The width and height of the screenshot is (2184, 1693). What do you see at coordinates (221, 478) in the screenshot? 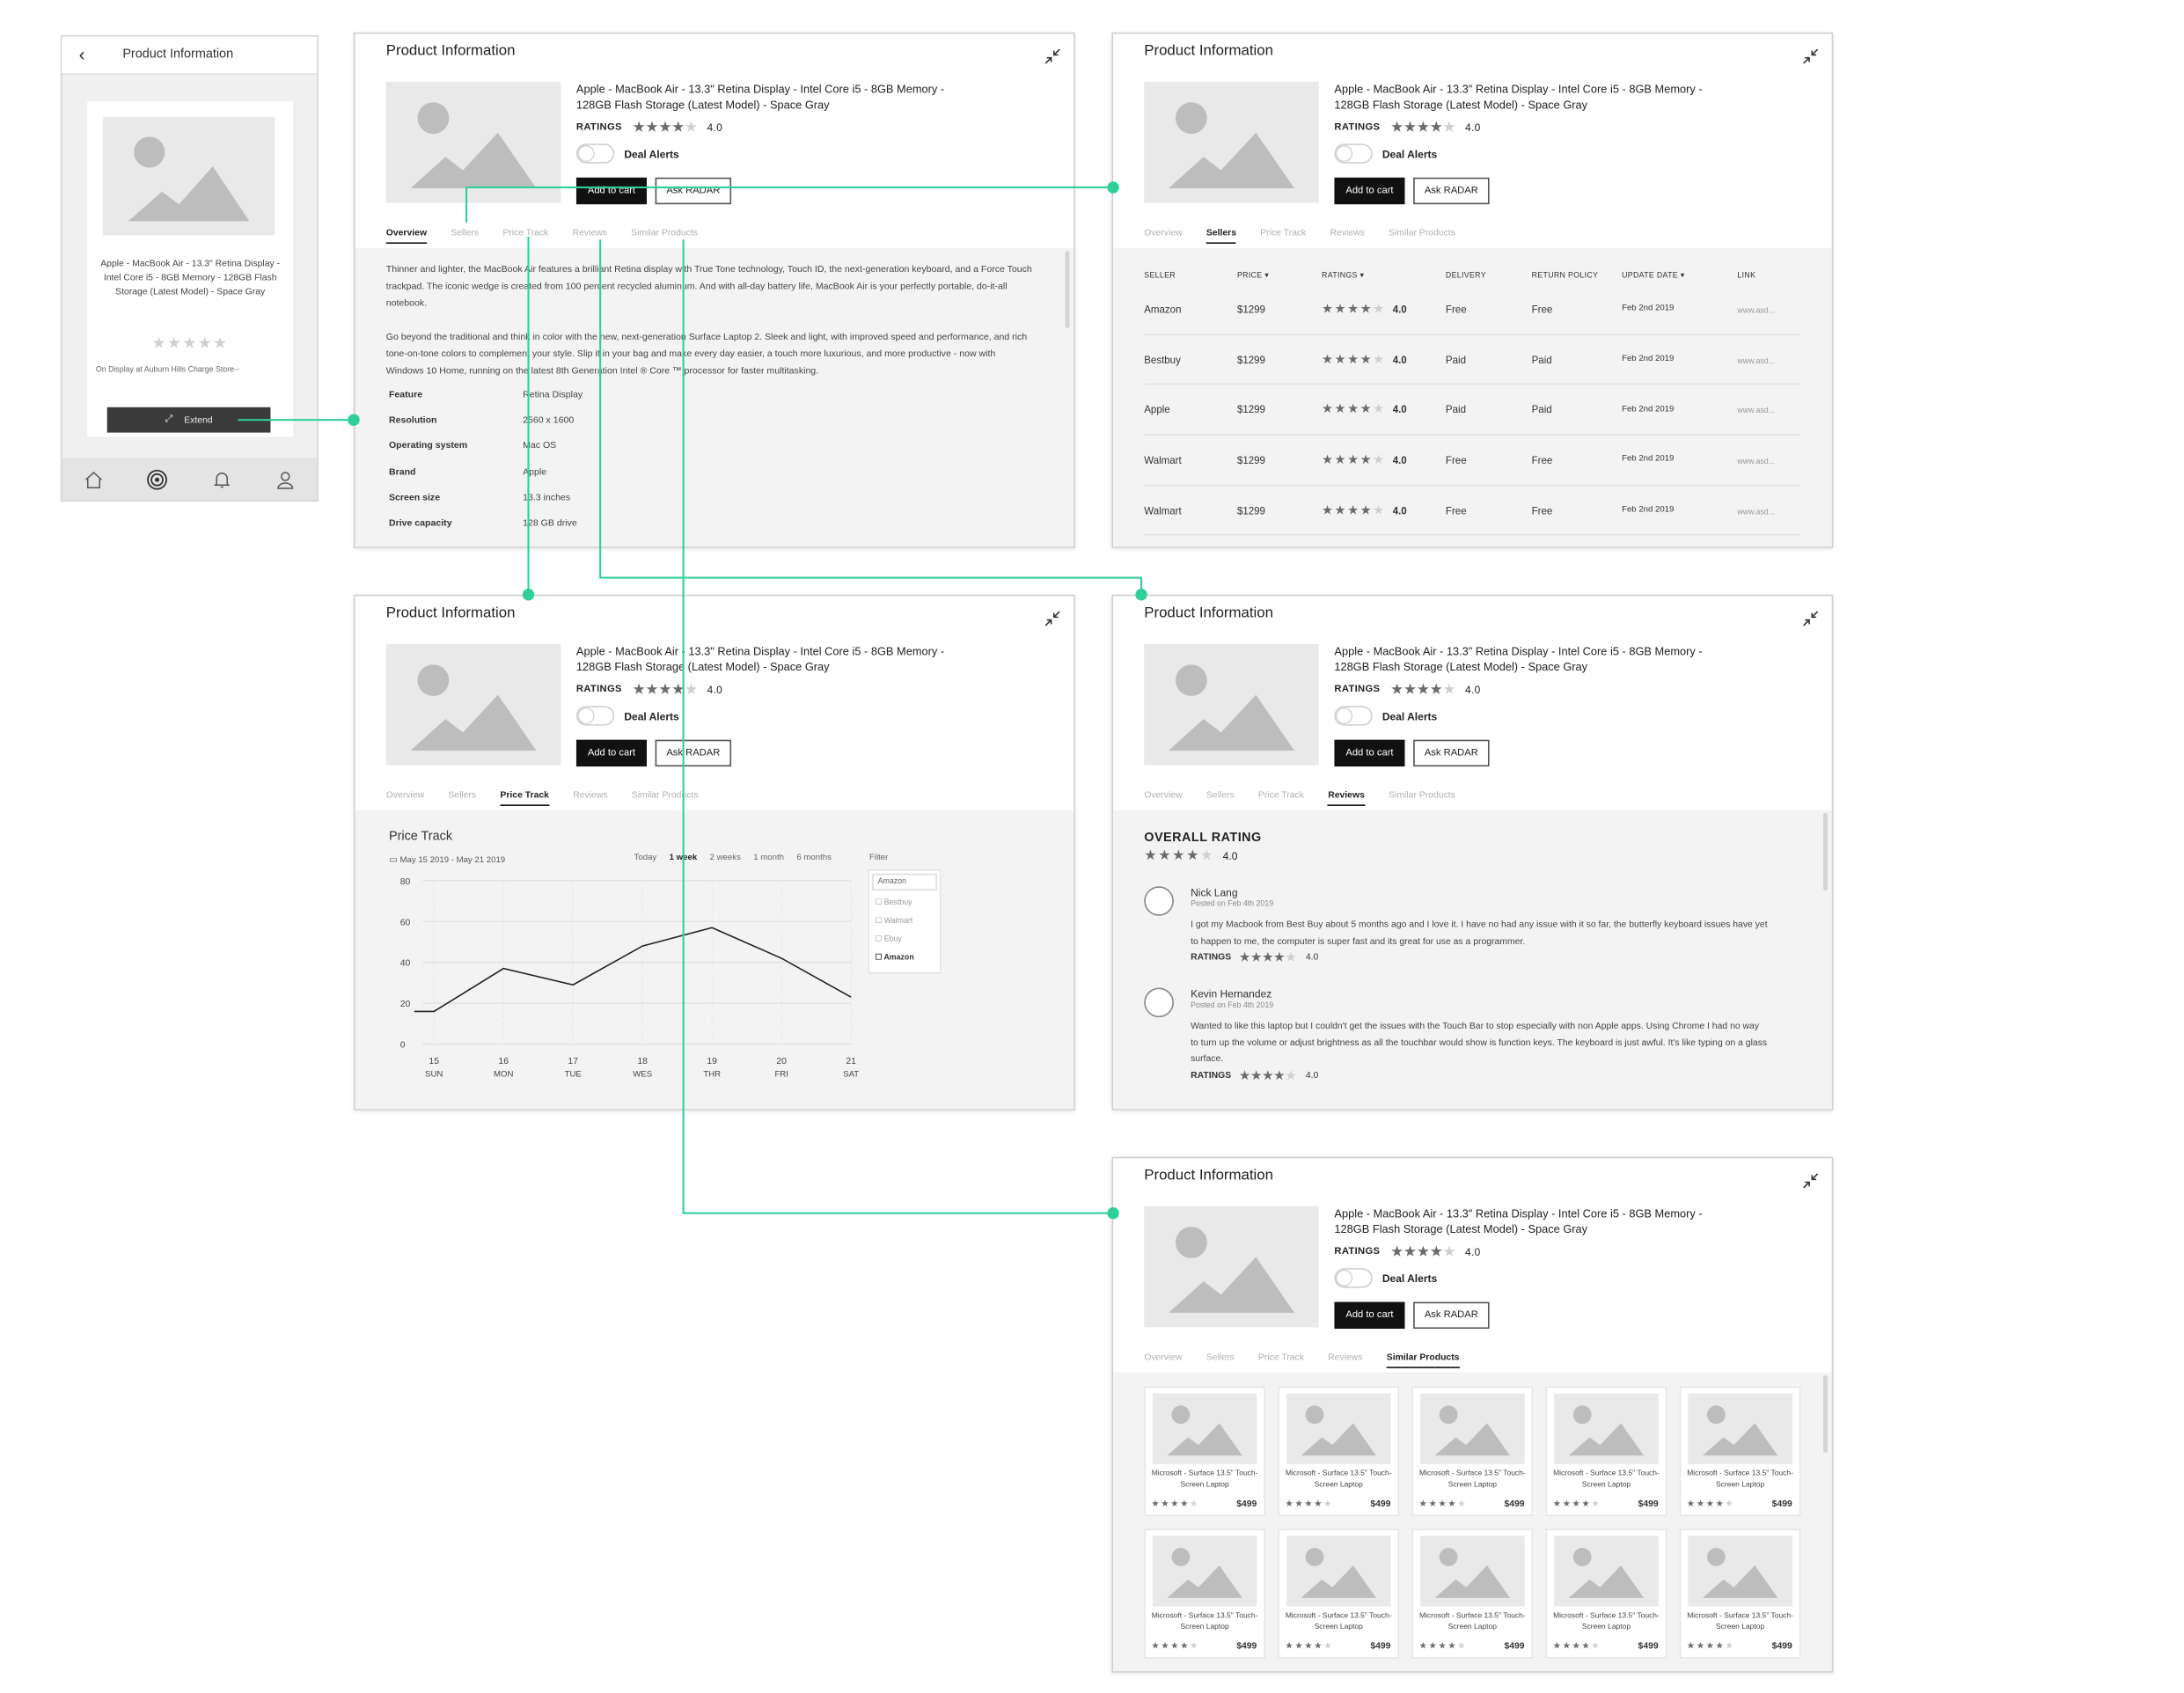
I see `bell-icon` at bounding box center [221, 478].